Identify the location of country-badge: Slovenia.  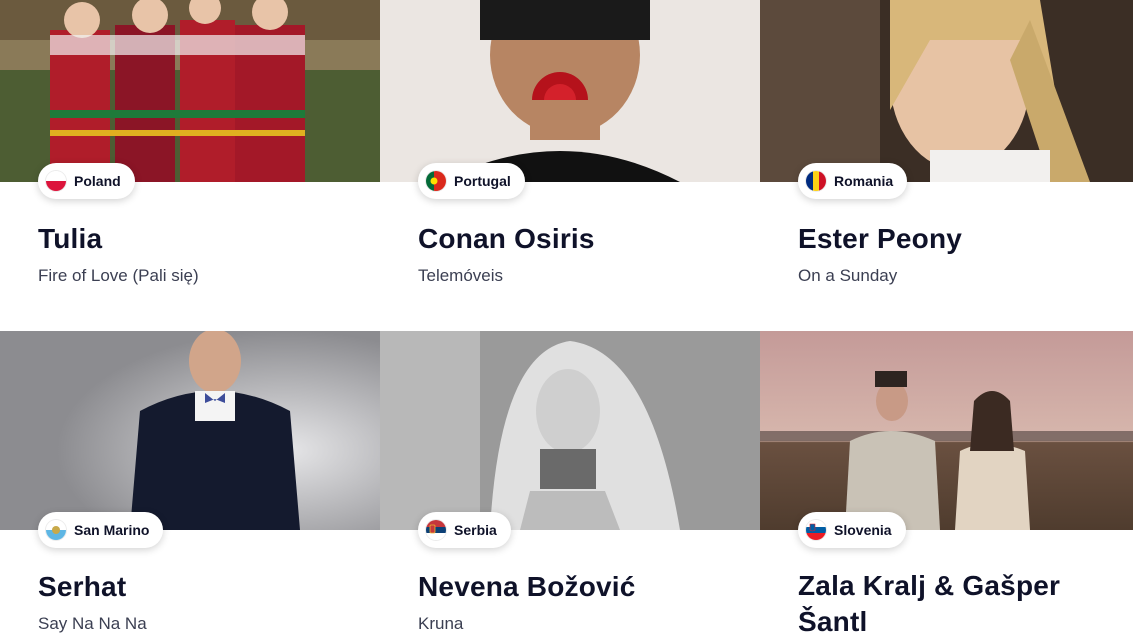
(852, 530).